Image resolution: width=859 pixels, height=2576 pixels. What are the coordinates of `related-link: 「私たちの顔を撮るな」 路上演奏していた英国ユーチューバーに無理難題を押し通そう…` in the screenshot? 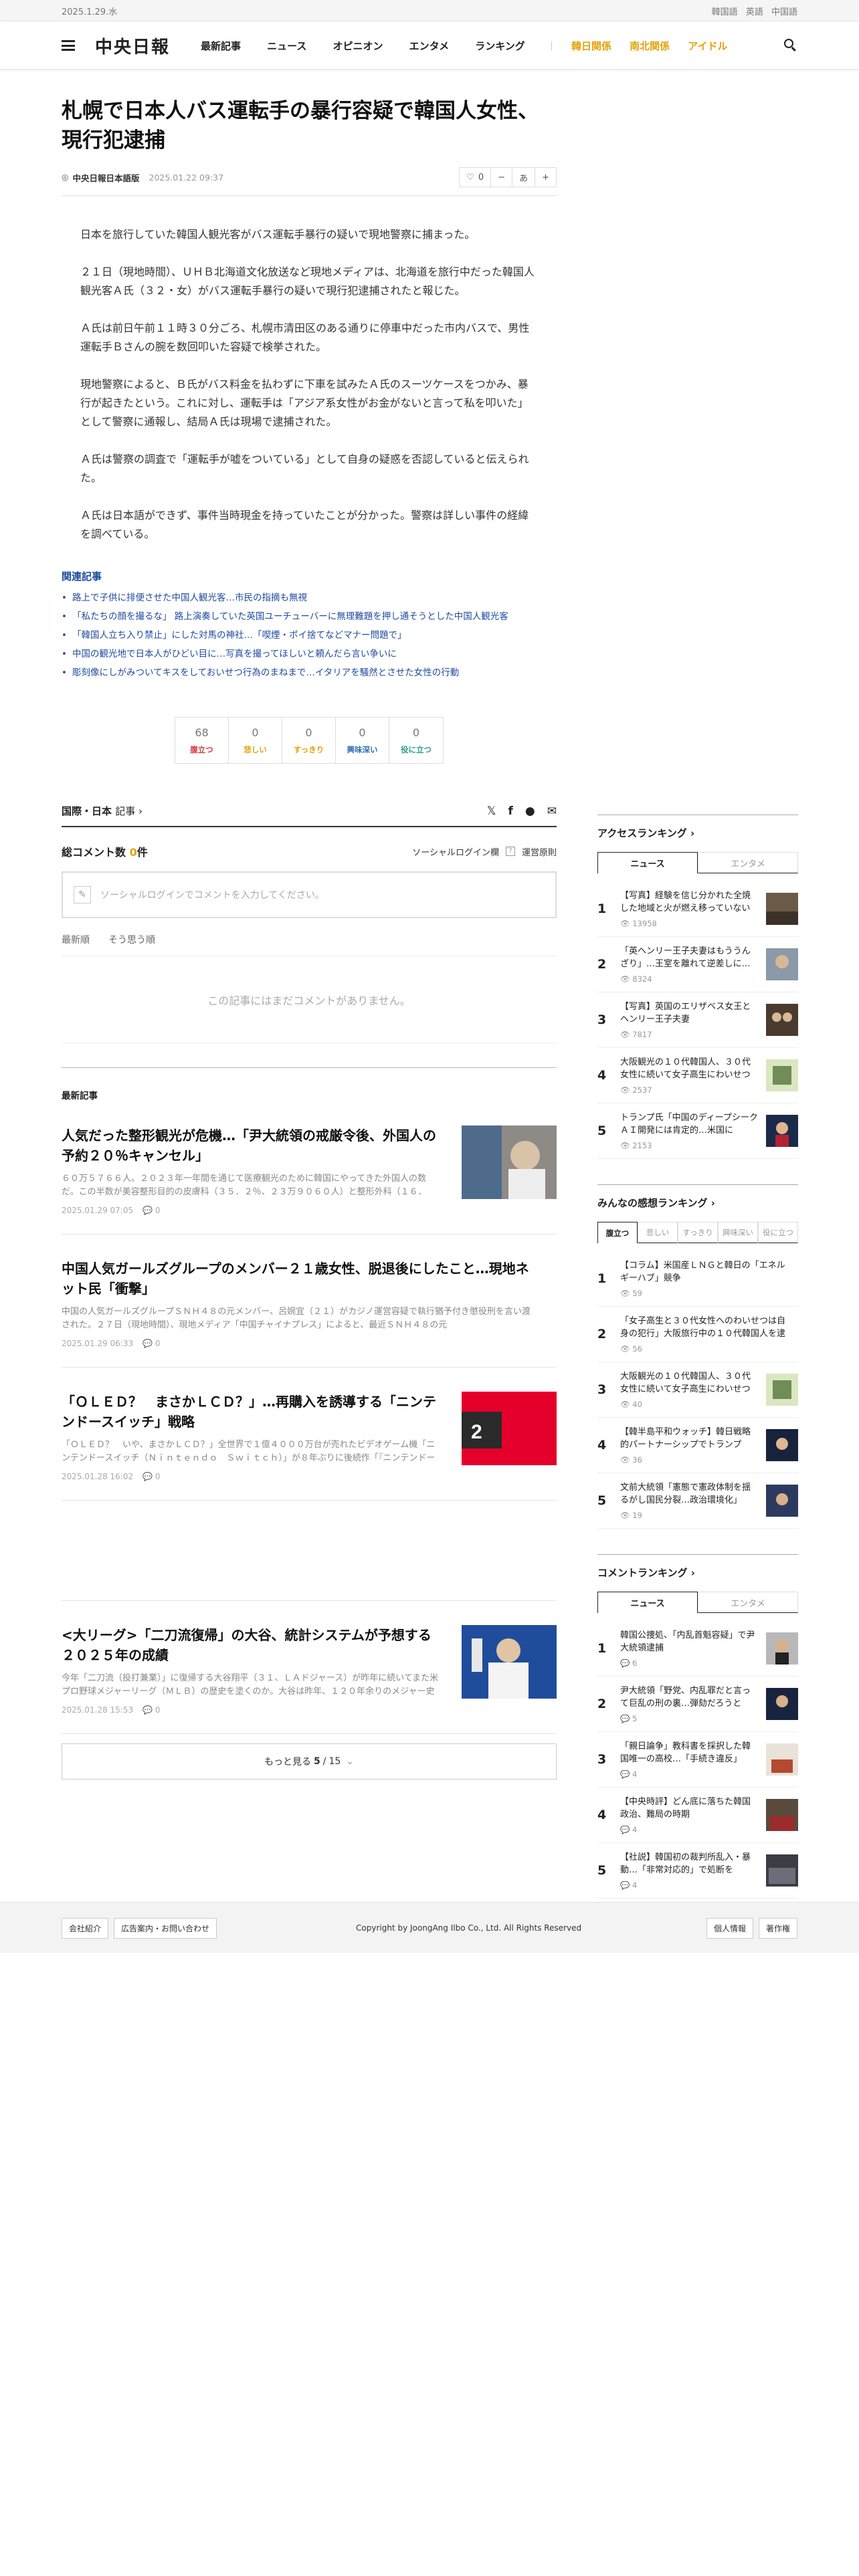 It's located at (310, 617).